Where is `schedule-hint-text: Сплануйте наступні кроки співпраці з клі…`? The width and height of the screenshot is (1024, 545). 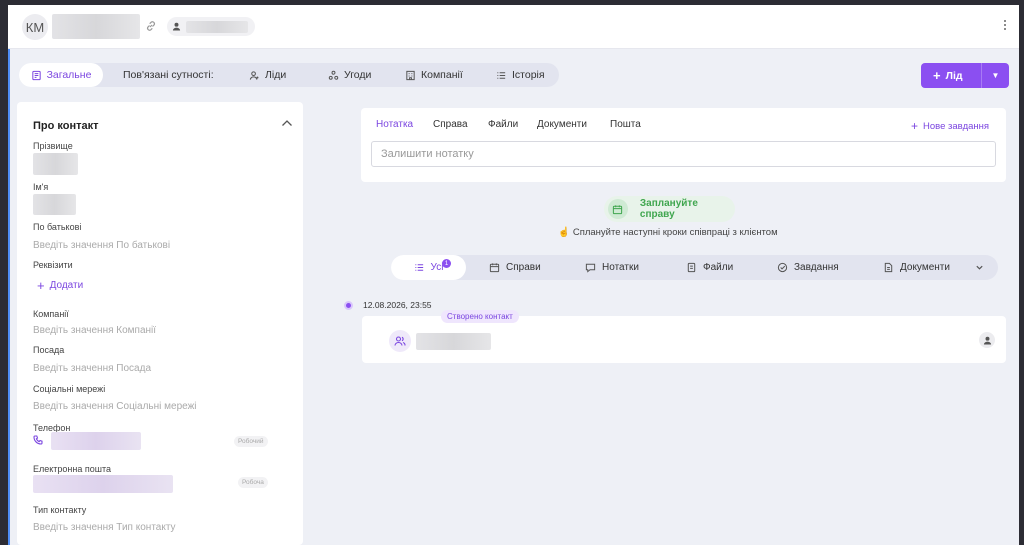 schedule-hint-text: Сплануйте наступні кроки співпраці з клі… is located at coordinates (675, 232).